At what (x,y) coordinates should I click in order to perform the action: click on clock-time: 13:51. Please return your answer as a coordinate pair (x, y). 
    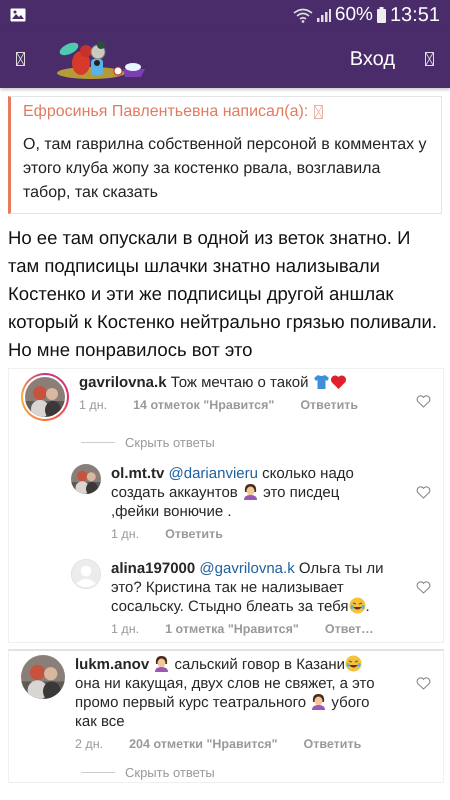
    Looking at the image, I should click on (415, 15).